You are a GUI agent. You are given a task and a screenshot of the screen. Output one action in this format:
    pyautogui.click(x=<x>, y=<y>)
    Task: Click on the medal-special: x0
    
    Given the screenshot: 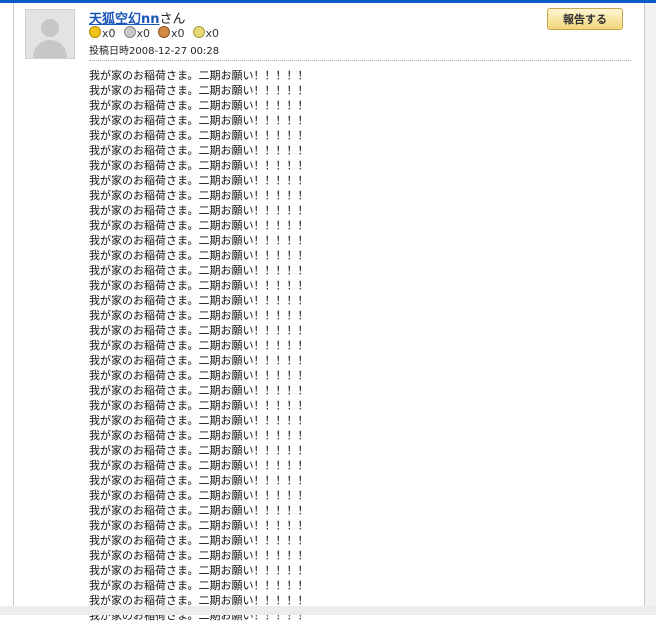 What is the action you would take?
    pyautogui.click(x=206, y=33)
    